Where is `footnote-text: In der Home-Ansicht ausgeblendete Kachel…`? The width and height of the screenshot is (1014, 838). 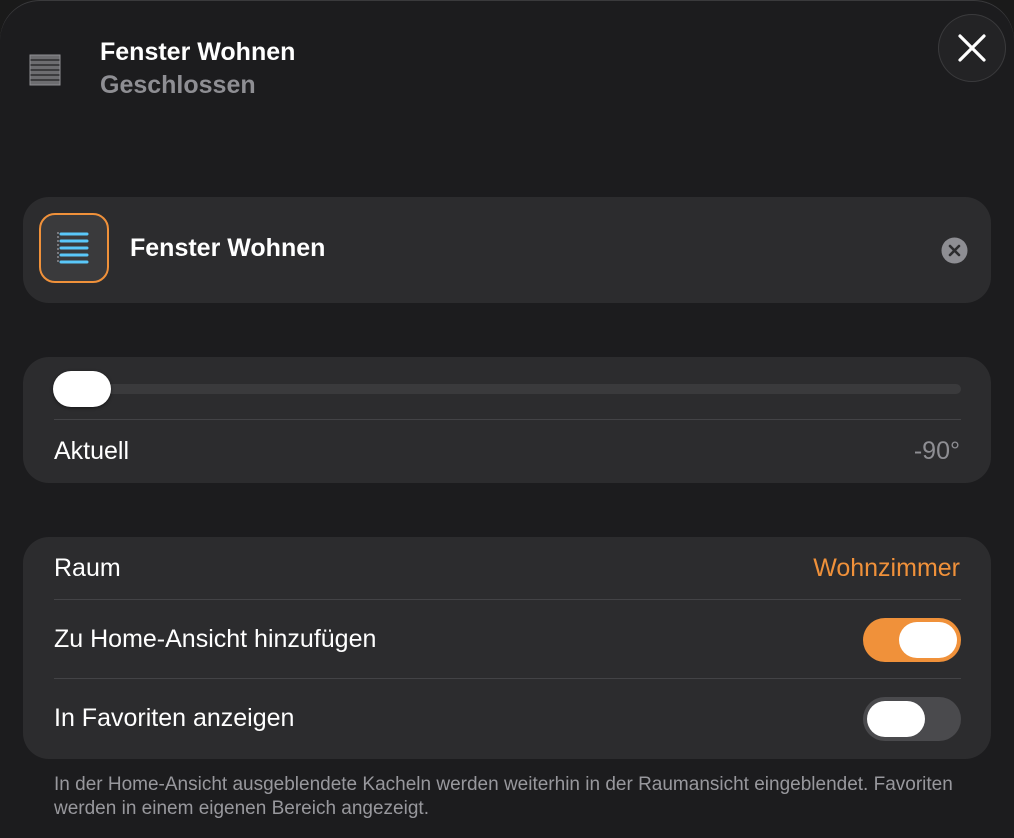
footnote-text: In der Home-Ansicht ausgeblendete Kachel… is located at coordinates (503, 796).